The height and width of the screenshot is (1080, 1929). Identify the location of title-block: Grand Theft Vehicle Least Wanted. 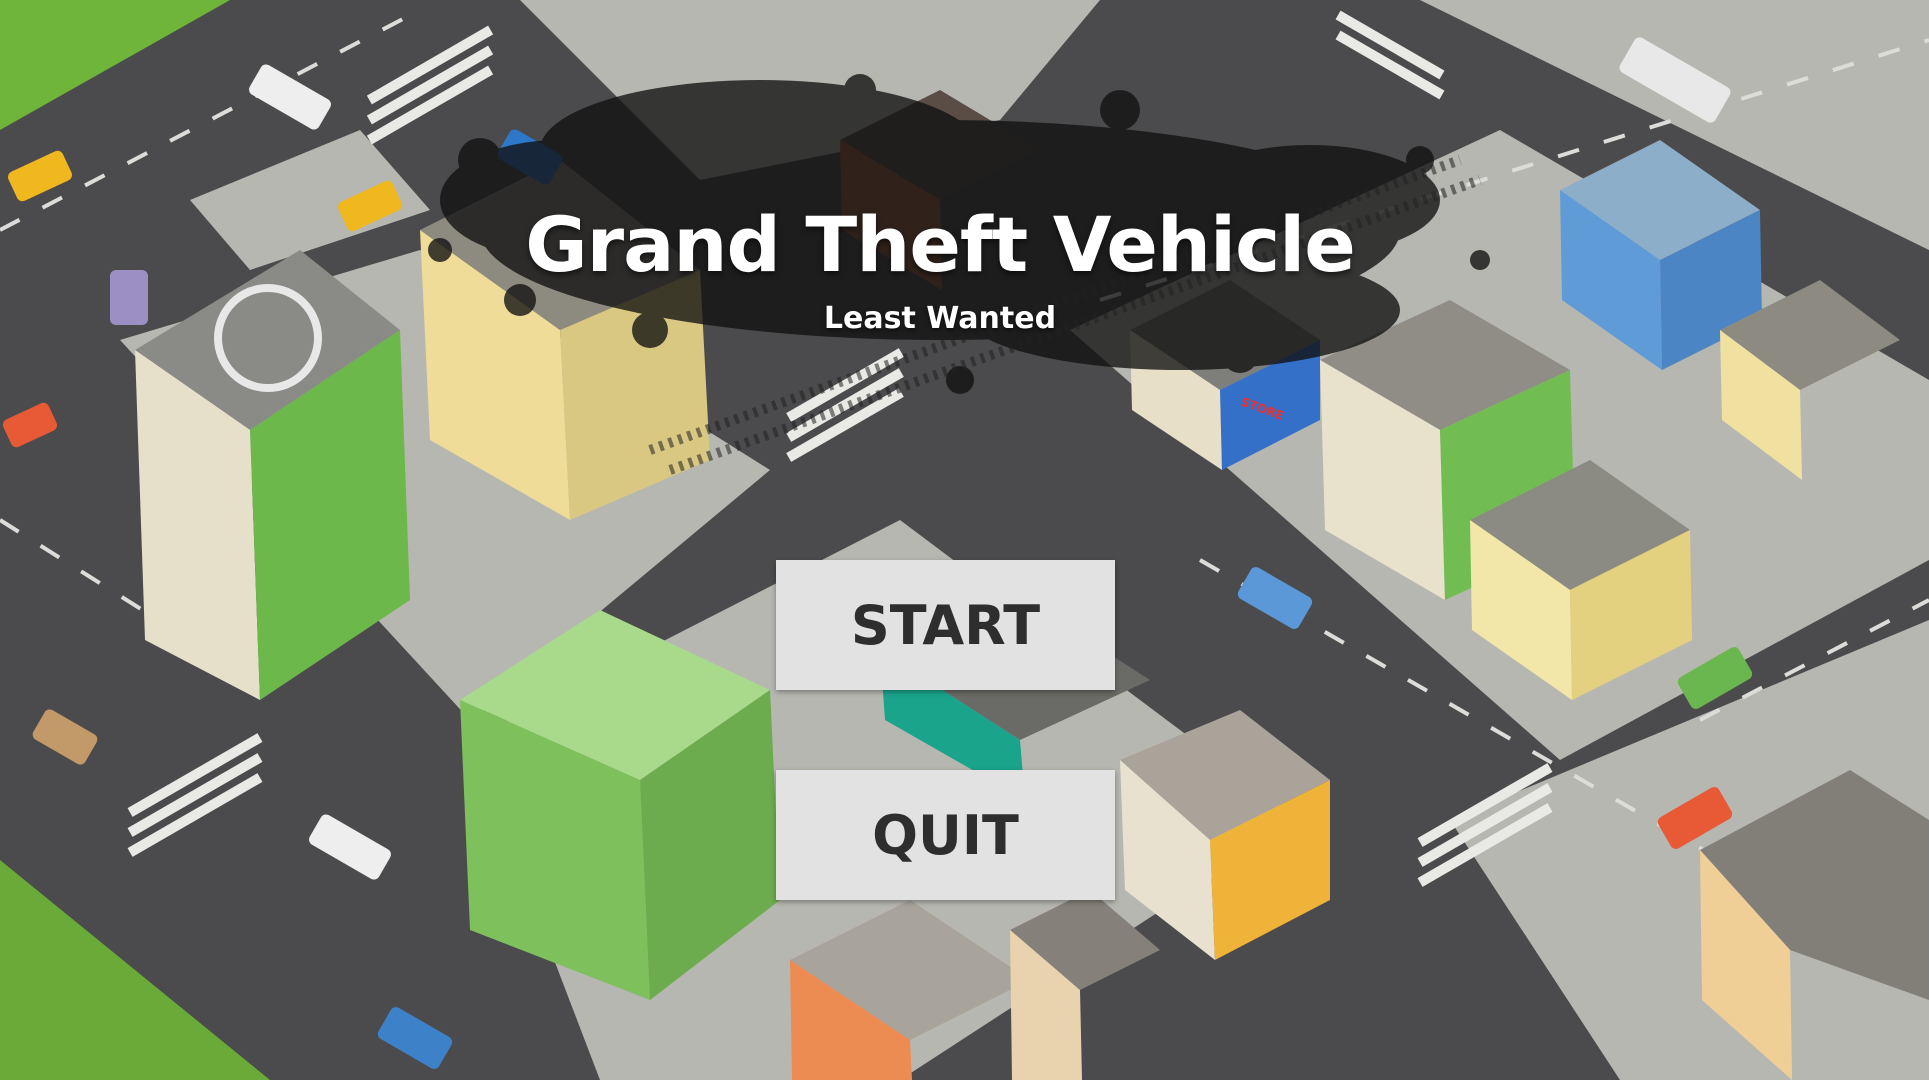
(940, 268).